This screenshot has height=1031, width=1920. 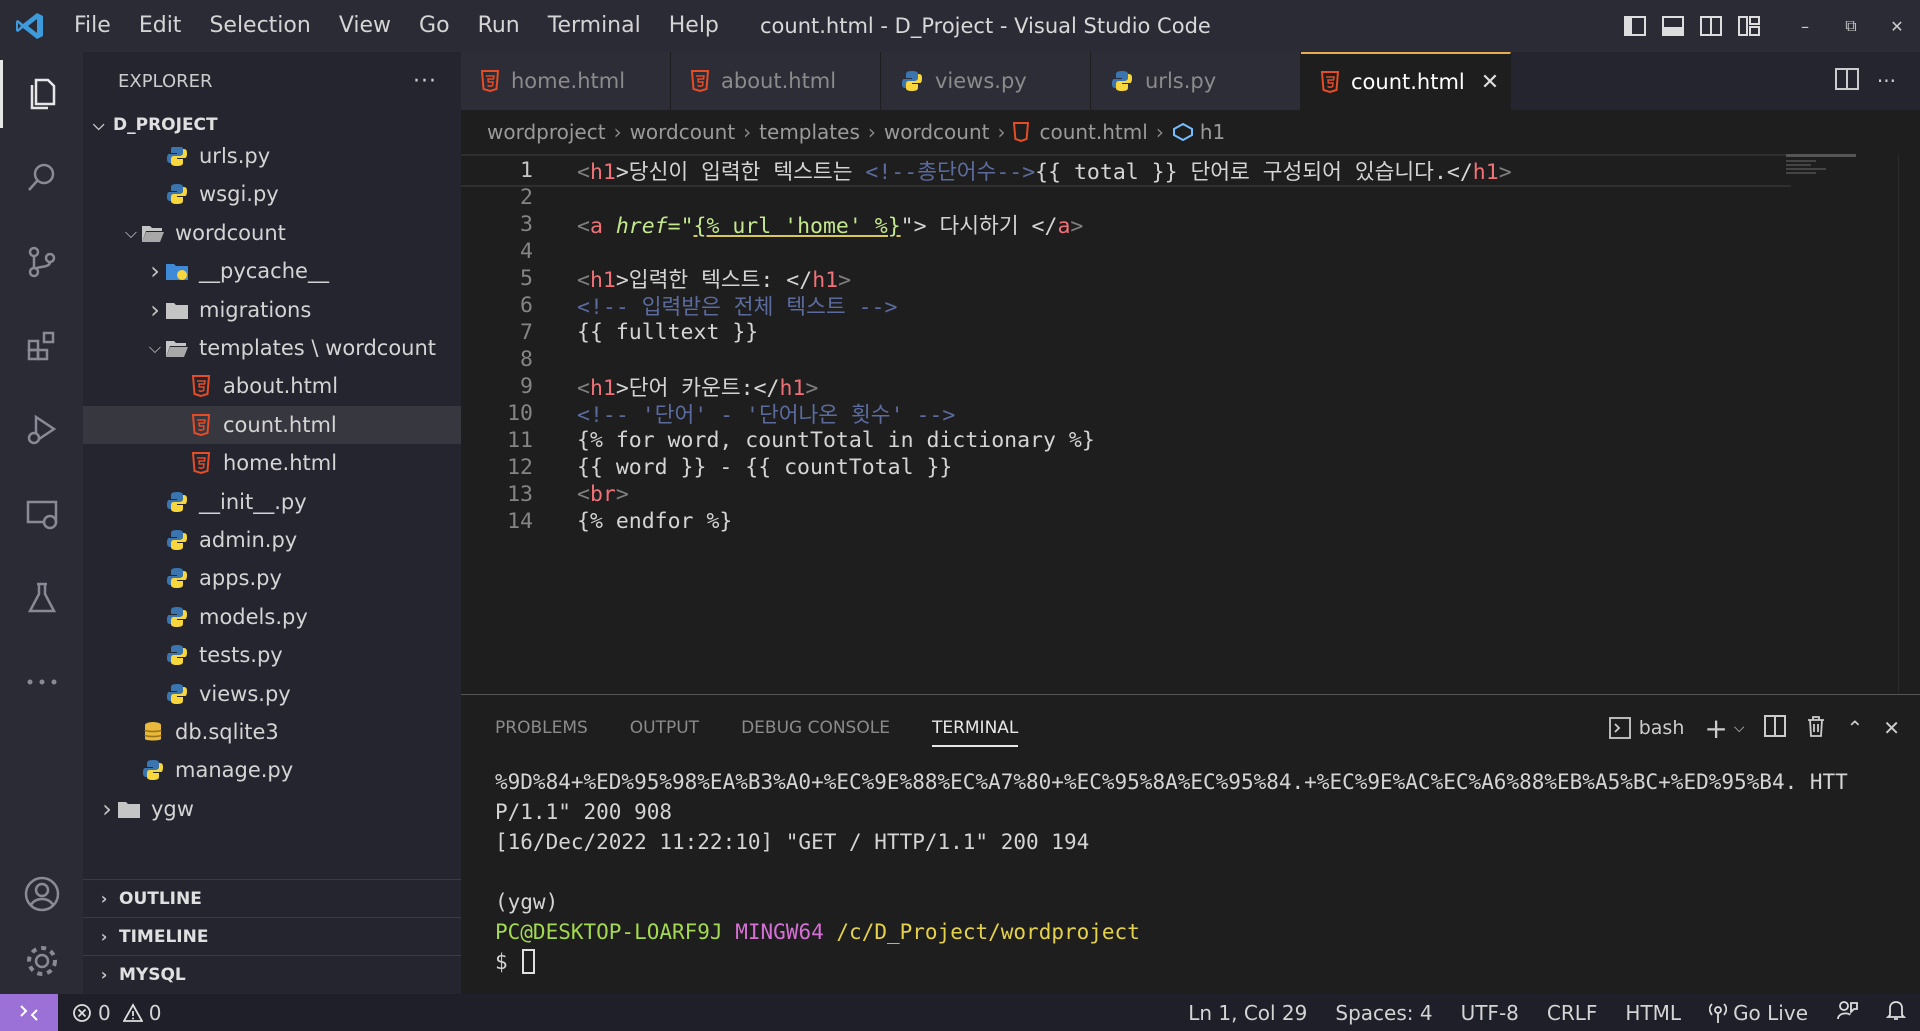 What do you see at coordinates (116, 1013) in the screenshot?
I see `problems-status: 0 0` at bounding box center [116, 1013].